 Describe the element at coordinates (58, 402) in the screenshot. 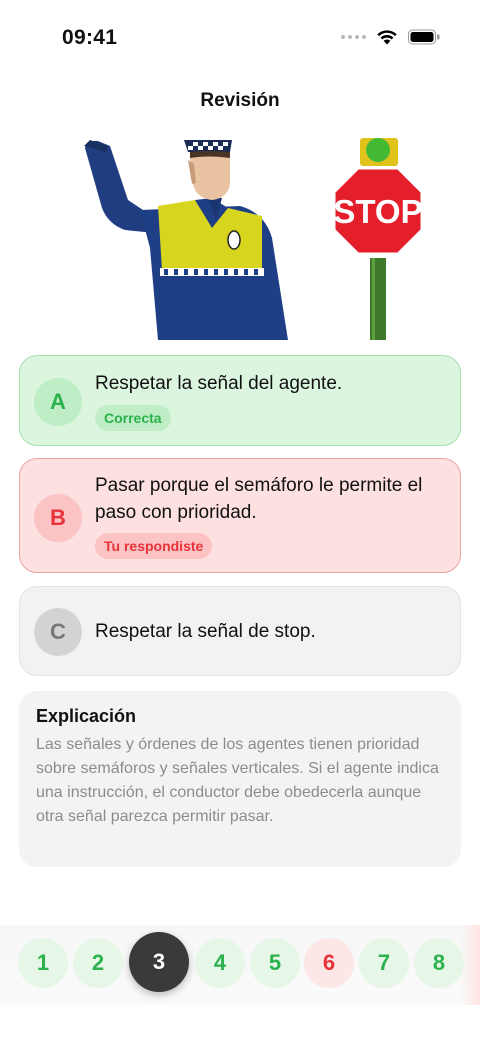

I see `option-letter-a: A` at that location.